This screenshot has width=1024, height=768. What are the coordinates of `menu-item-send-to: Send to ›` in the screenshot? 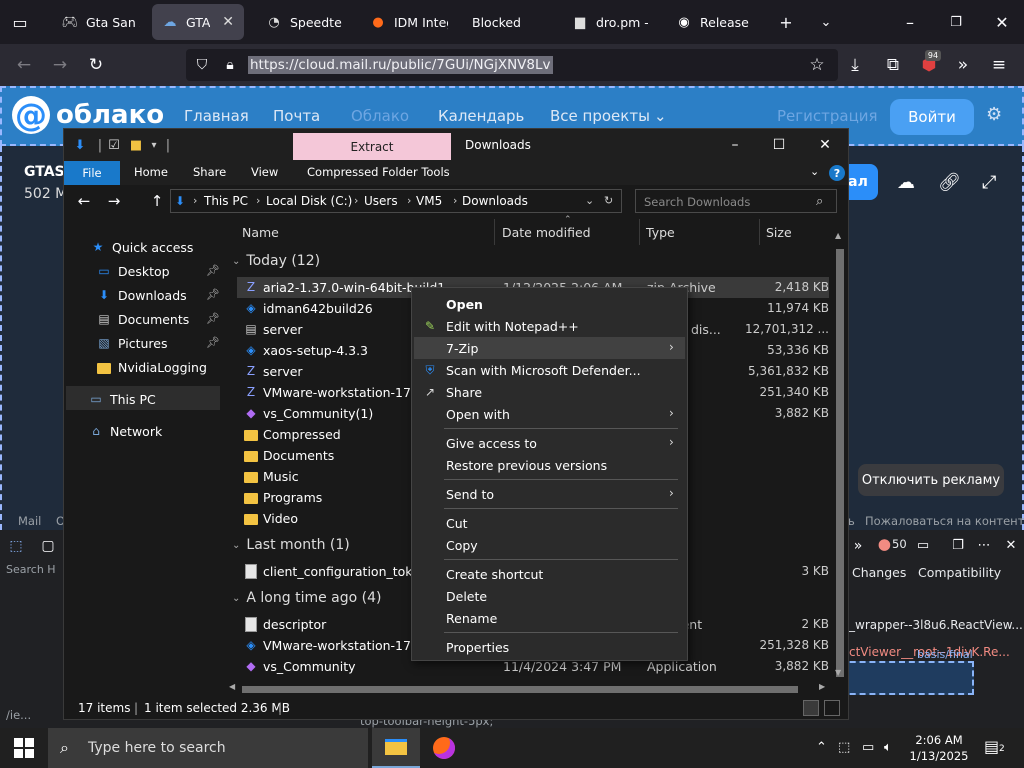 It's located at (549, 494).